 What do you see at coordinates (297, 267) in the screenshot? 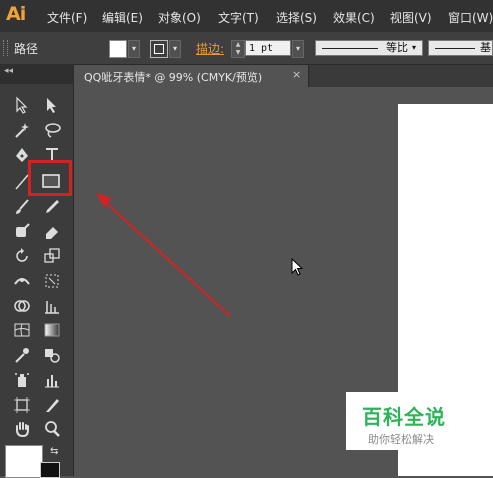
I see `mouse-pointer-icon` at bounding box center [297, 267].